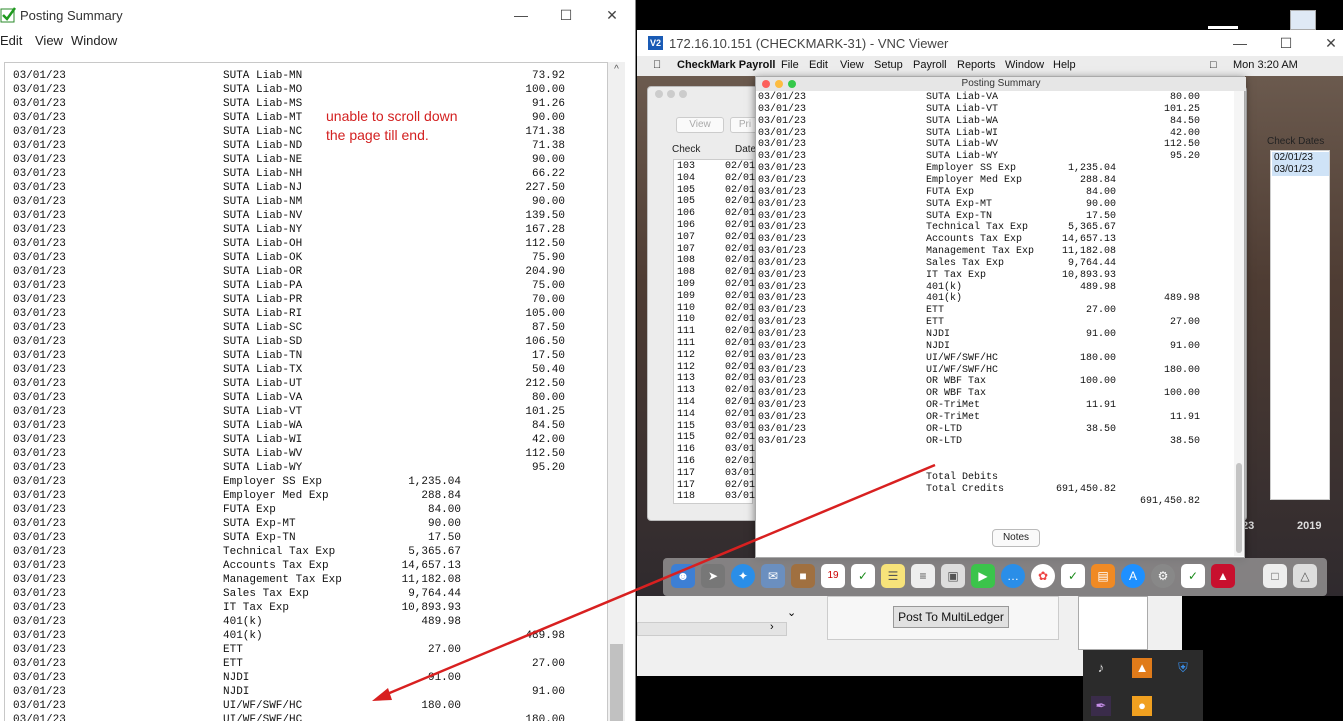  Describe the element at coordinates (930, 65) in the screenshot. I see `menu-payroll: Payroll` at that location.